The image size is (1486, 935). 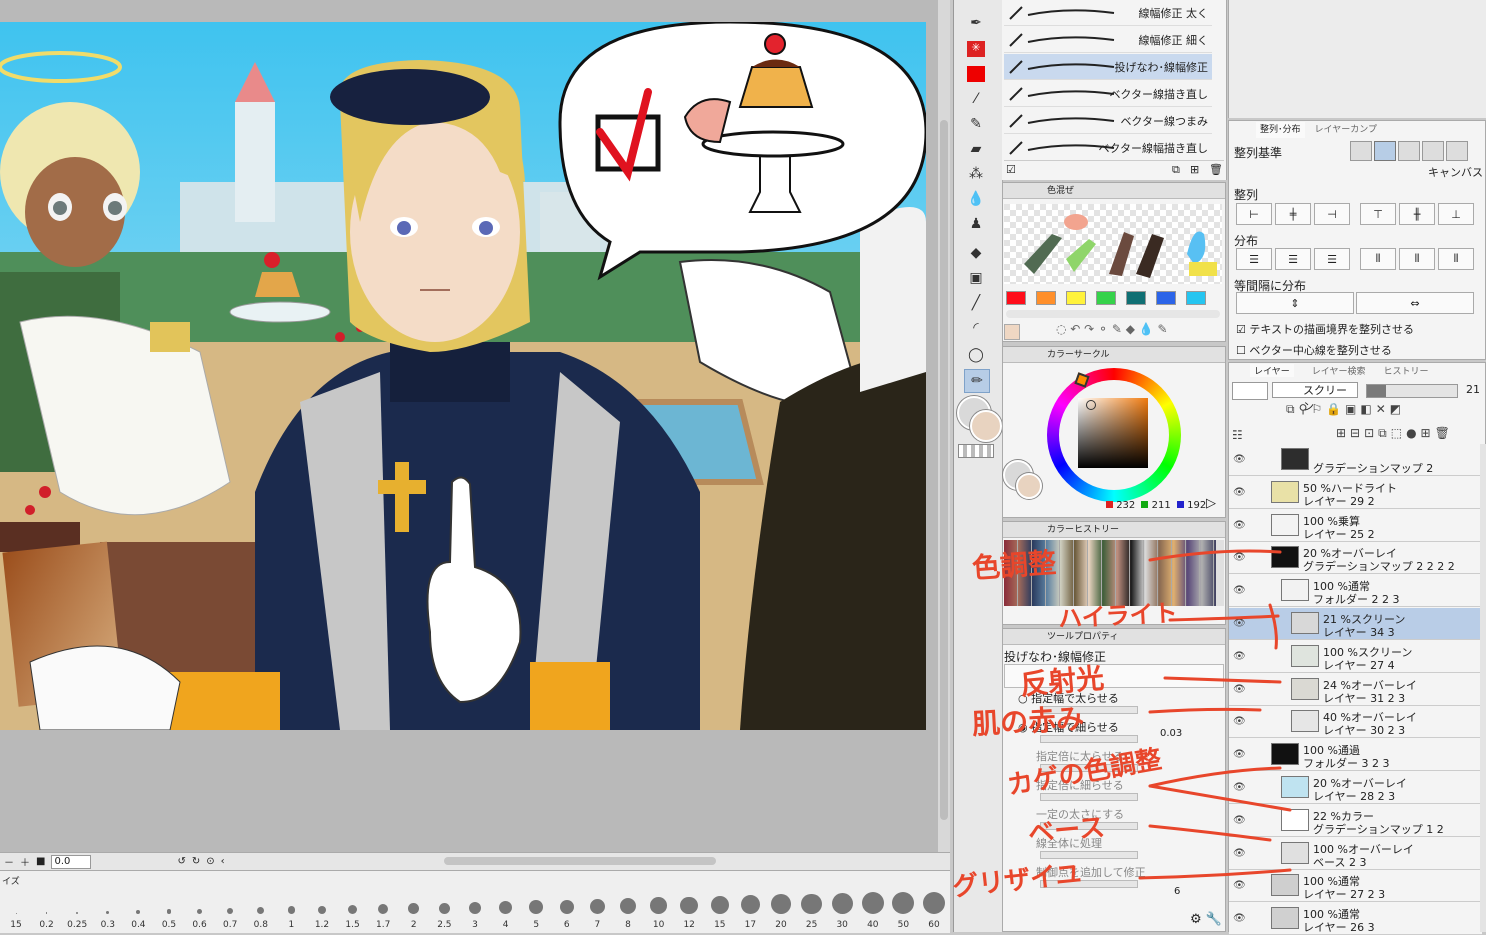 What do you see at coordinates (976, 278) in the screenshot?
I see `gradient-tool-icon: ▣` at bounding box center [976, 278].